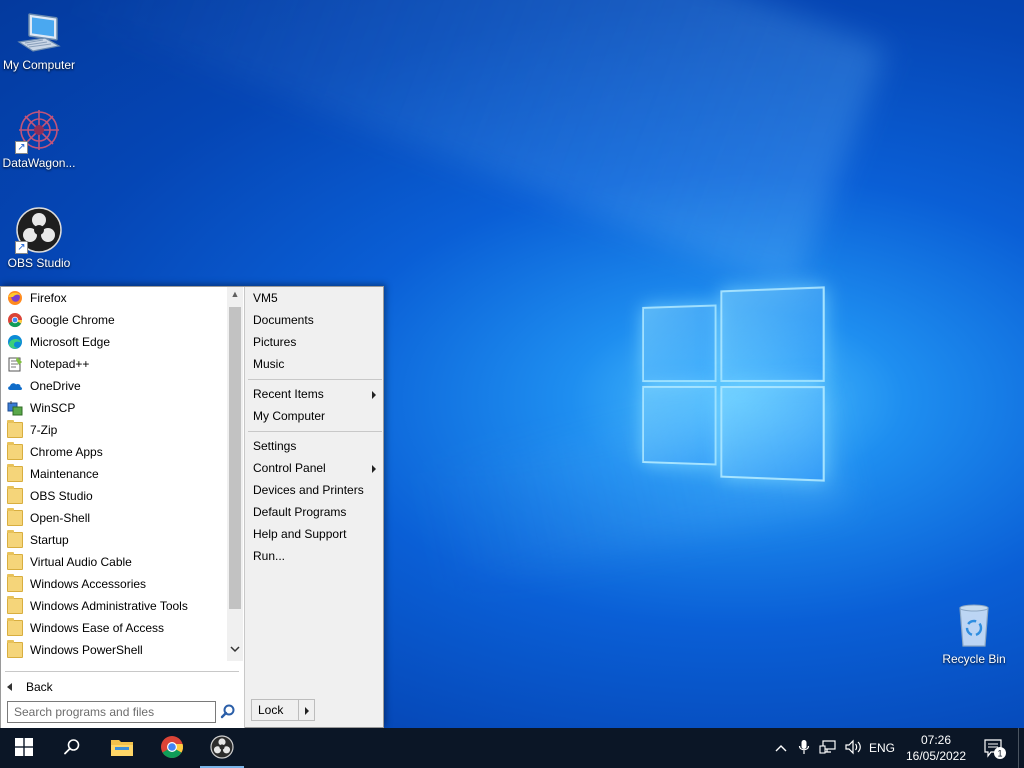 Image resolution: width=1024 pixels, height=768 pixels. I want to click on wallpaper-windows-logo, so click(734, 384).